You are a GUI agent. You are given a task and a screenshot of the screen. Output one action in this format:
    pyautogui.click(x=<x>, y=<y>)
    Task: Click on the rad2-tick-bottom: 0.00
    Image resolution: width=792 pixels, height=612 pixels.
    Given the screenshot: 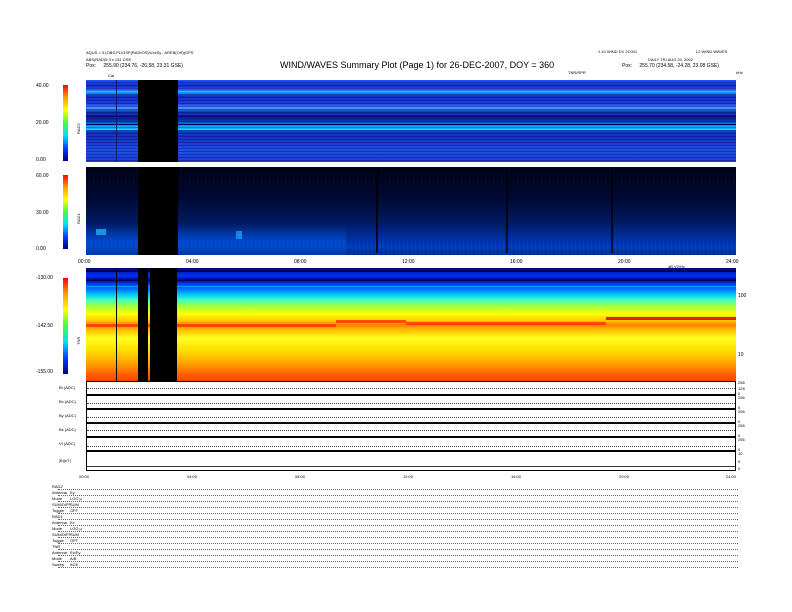 What is the action you would take?
    pyautogui.click(x=41, y=160)
    